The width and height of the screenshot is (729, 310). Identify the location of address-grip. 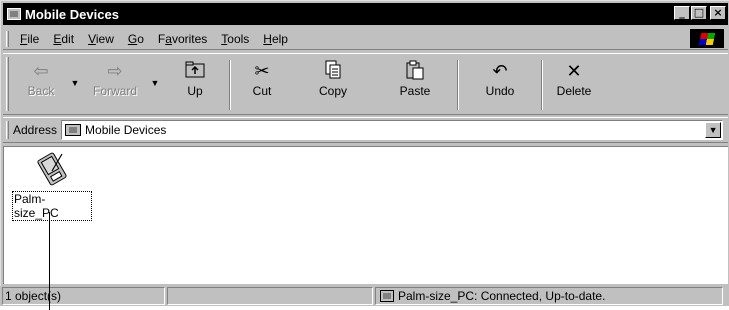
(7, 130).